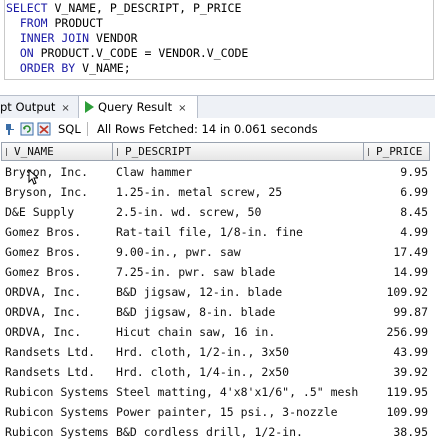 Image resolution: width=435 pixels, height=442 pixels. Describe the element at coordinates (33, 177) in the screenshot. I see `mouse-cursor-icon` at that location.